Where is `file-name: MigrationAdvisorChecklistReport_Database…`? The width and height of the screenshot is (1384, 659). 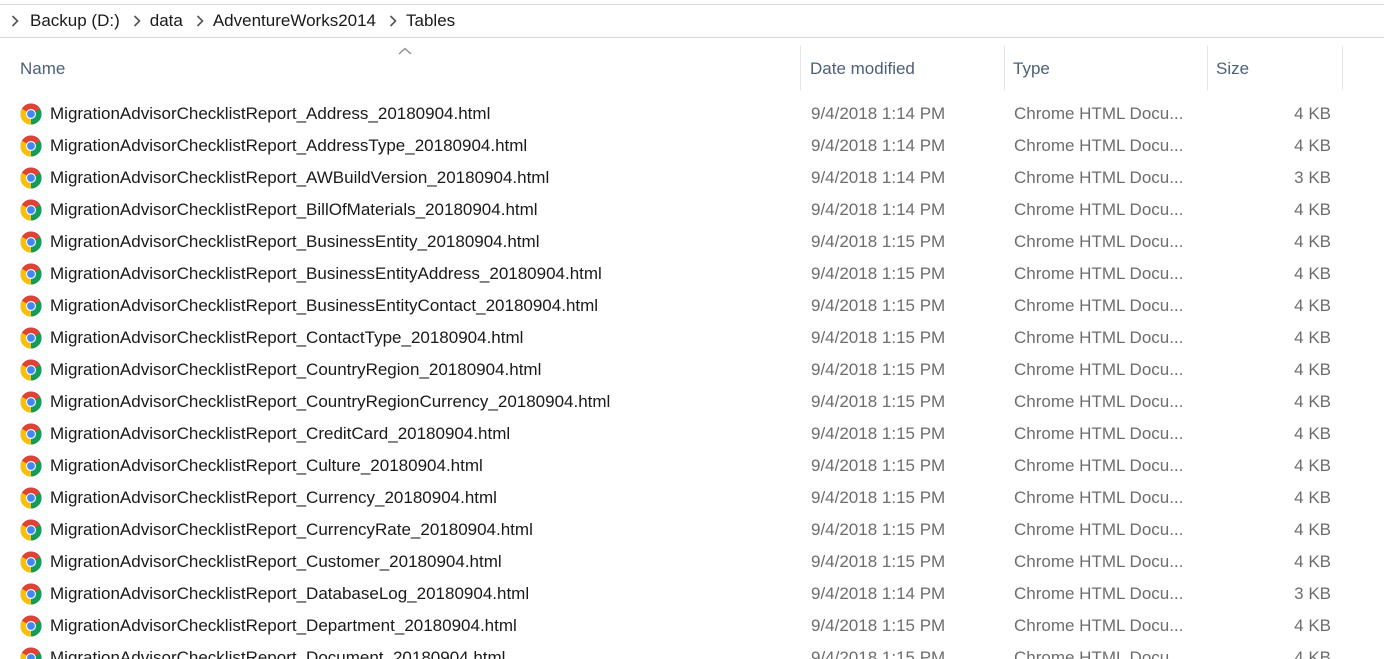
file-name: MigrationAdvisorChecklistReport_Database… is located at coordinates (422, 594).